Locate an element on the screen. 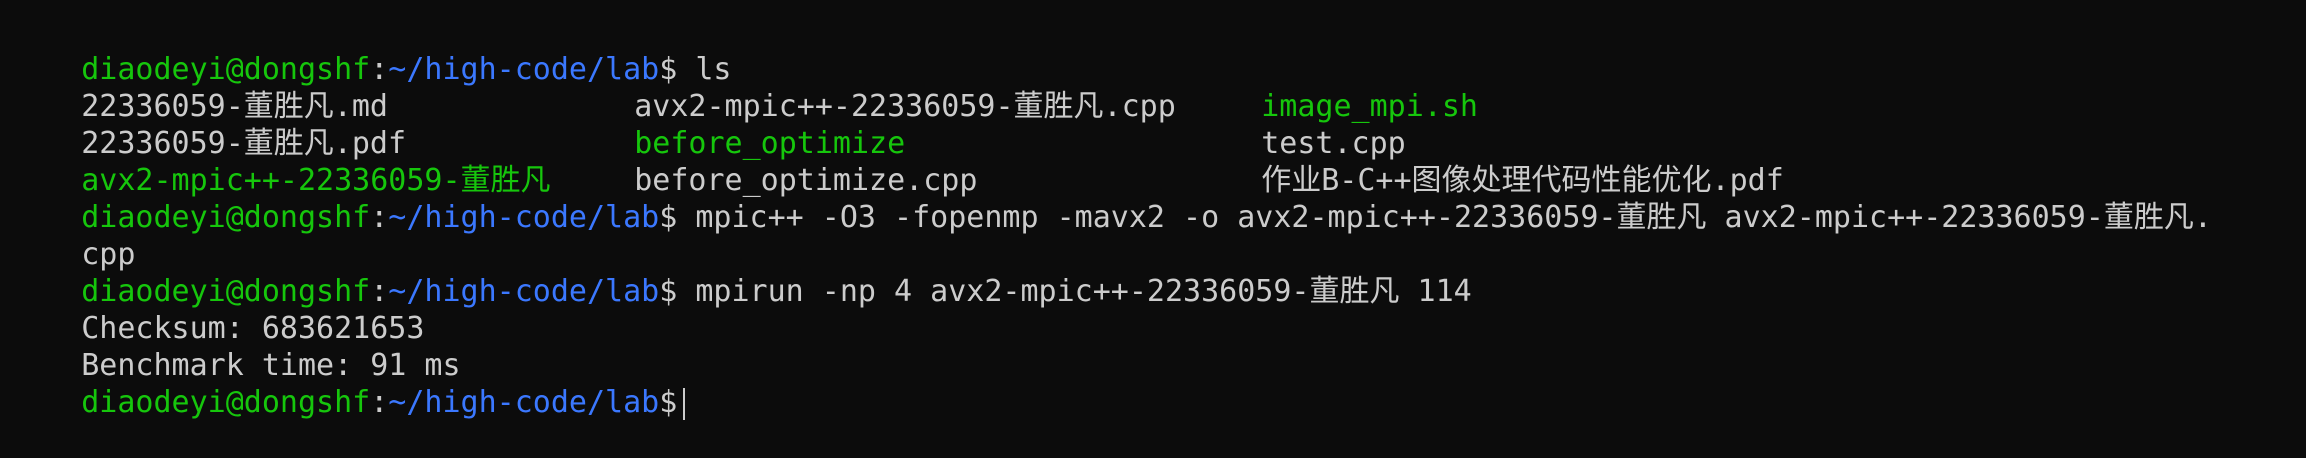 The width and height of the screenshot is (2306, 458). benchmark-text: Benchmark time: 91 ms is located at coordinates (271, 365).